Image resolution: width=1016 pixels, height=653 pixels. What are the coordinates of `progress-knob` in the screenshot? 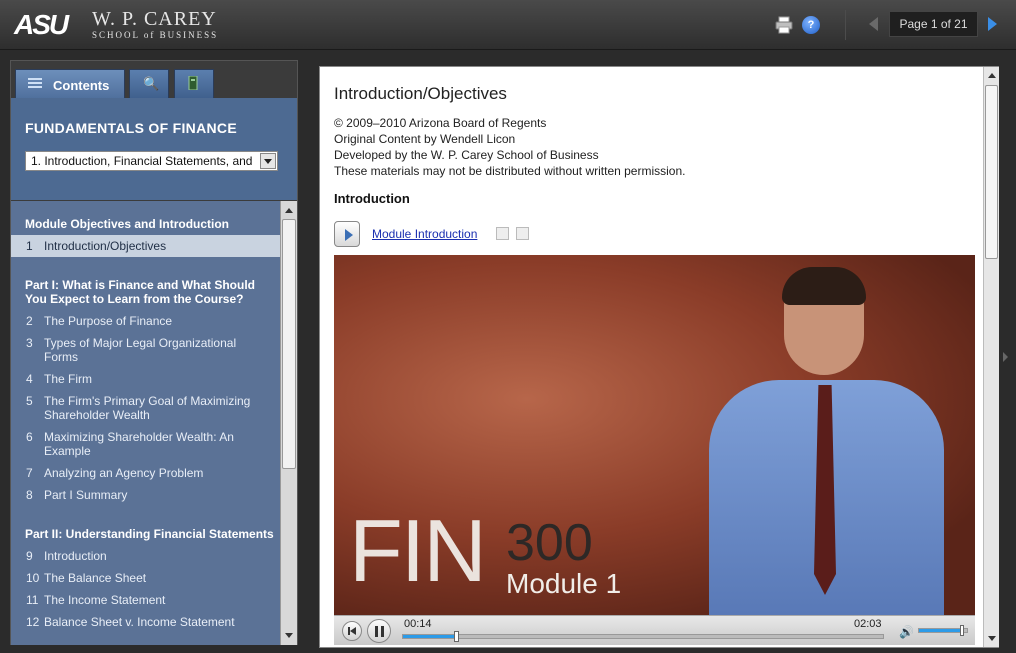 It's located at (456, 636).